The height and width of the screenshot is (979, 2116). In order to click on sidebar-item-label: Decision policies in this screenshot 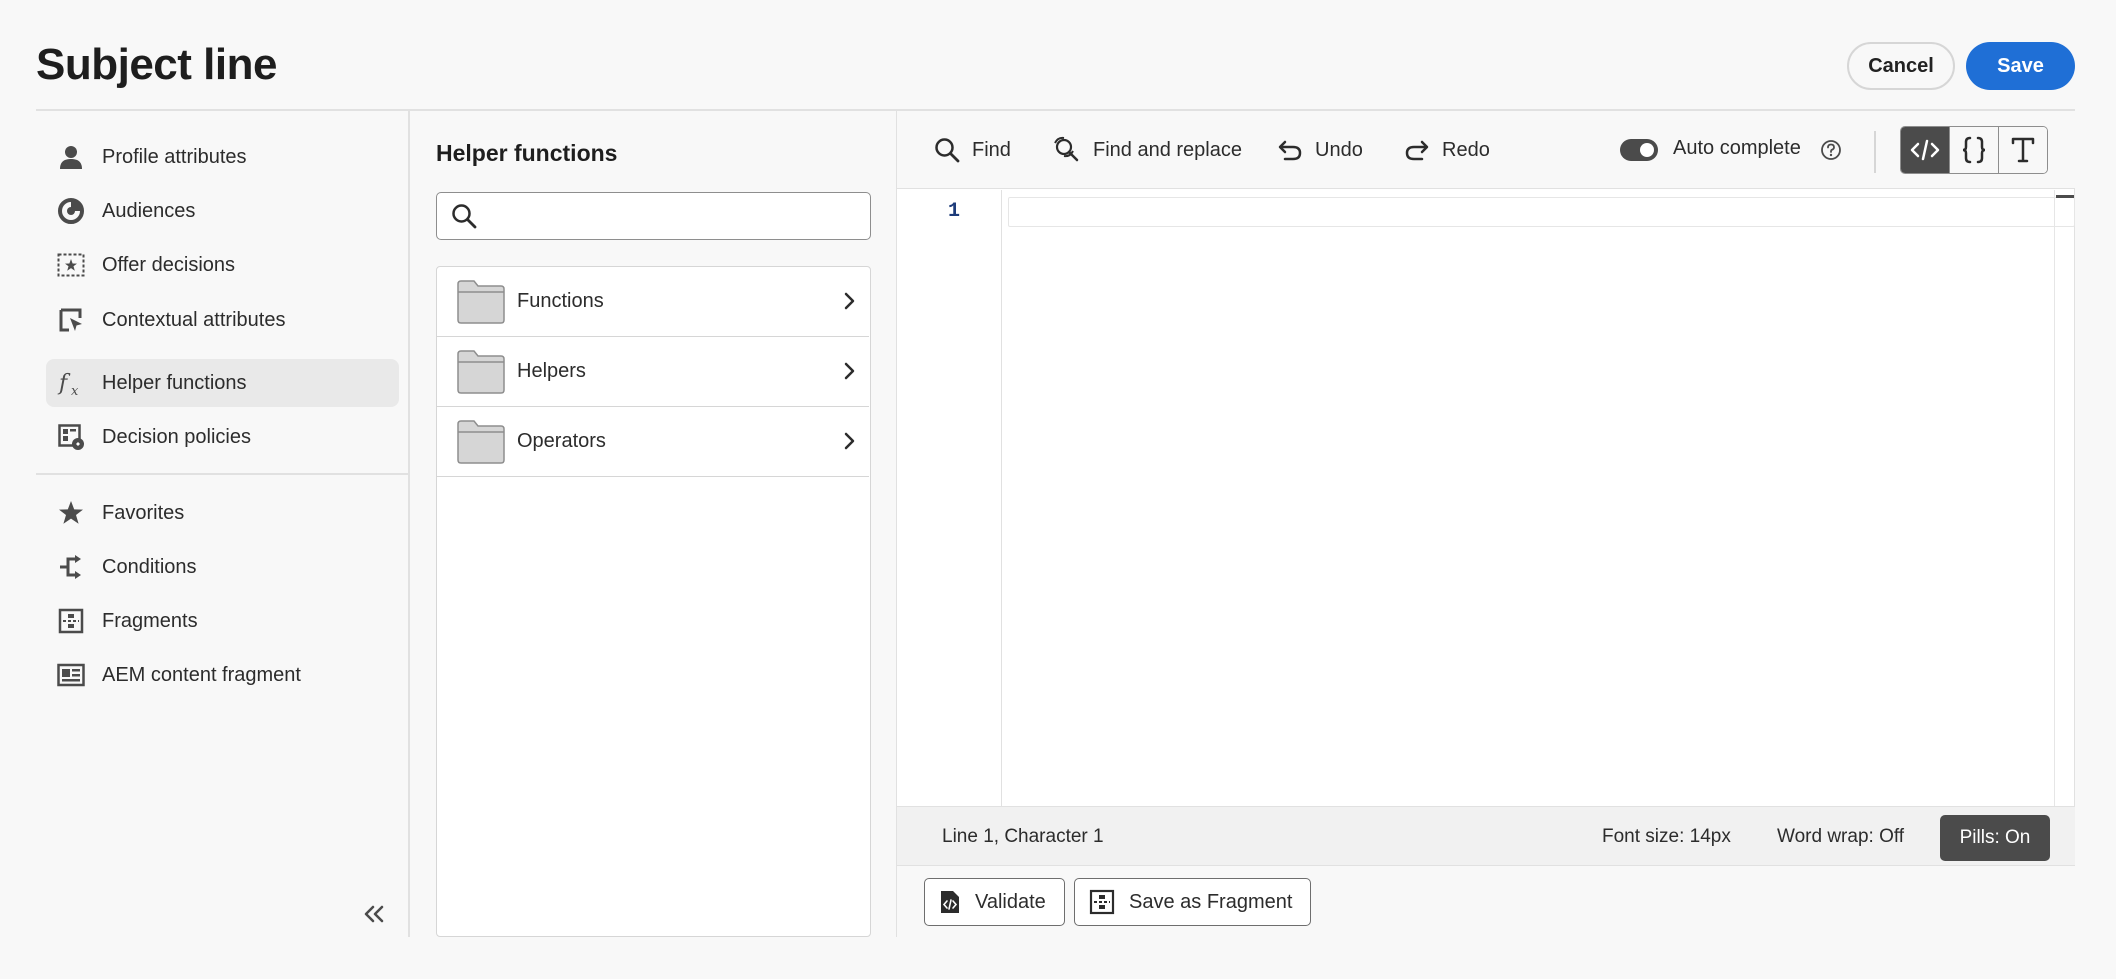, I will do `click(176, 436)`.